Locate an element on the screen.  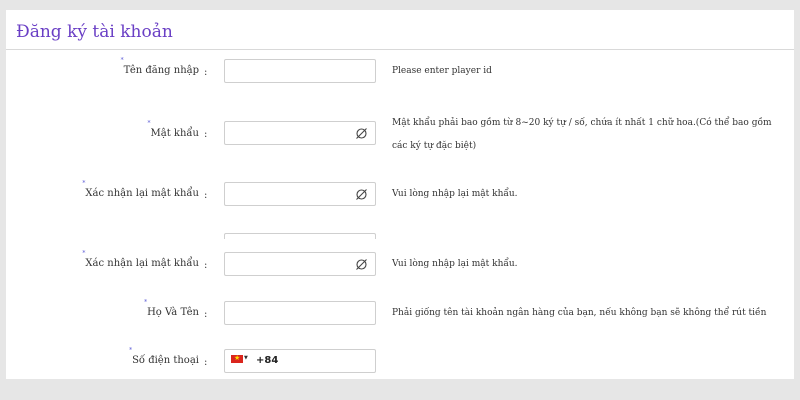
vietnam-flag-icon: ★ is located at coordinates (237, 358).